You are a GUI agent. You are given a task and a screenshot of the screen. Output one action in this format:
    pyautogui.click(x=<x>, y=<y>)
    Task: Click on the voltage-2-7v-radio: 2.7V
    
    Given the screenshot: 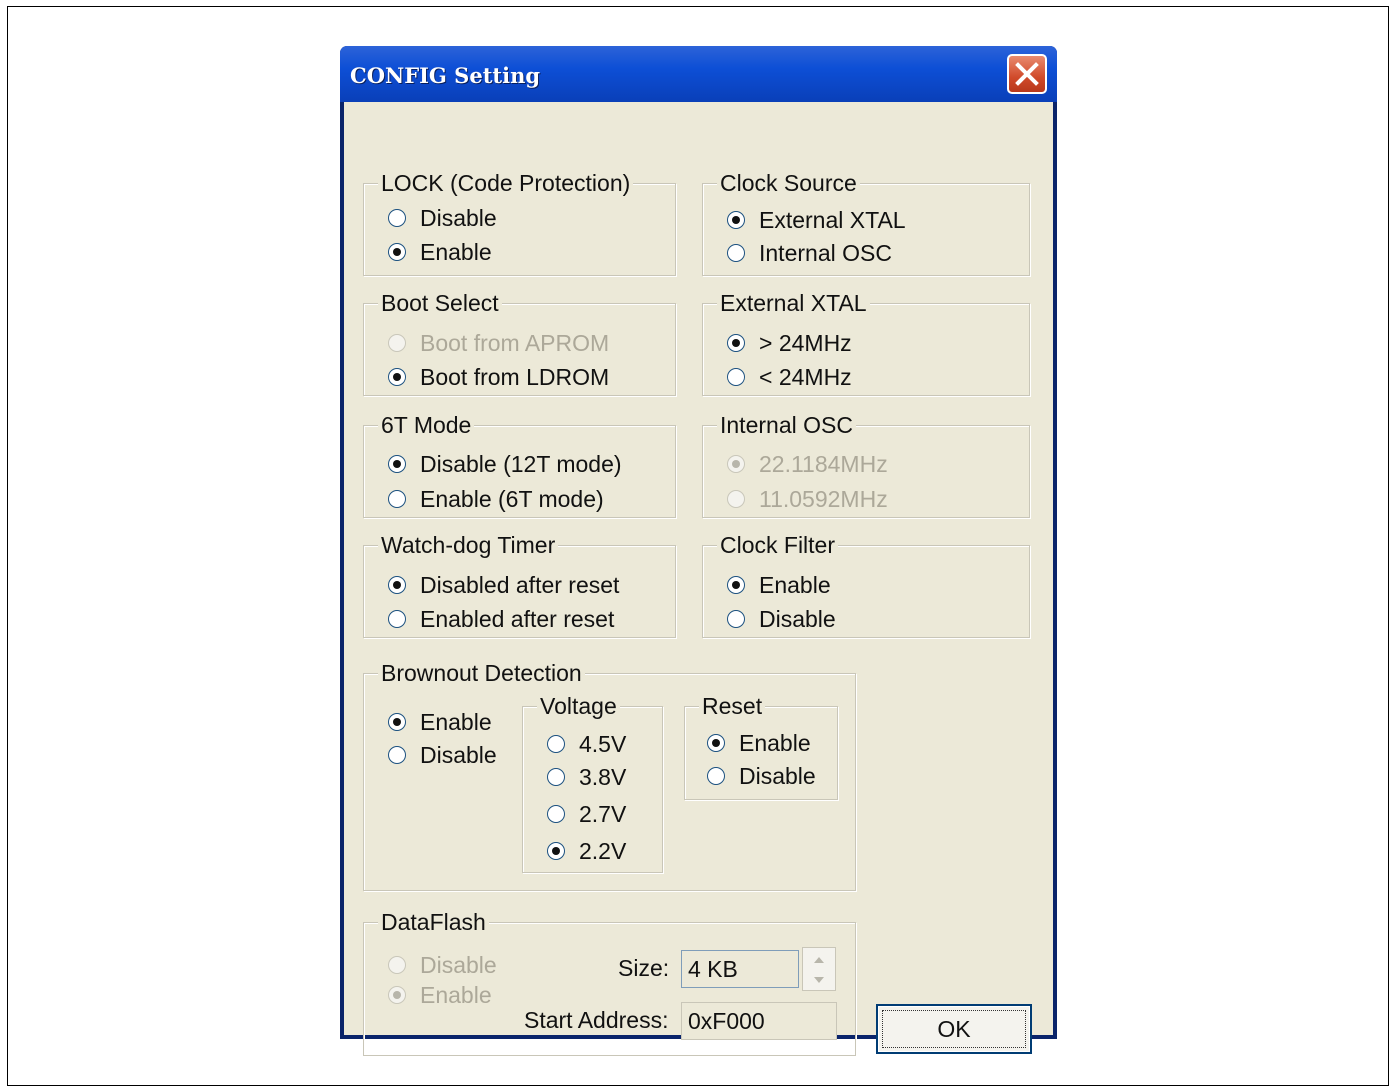 What is the action you would take?
    pyautogui.click(x=586, y=814)
    